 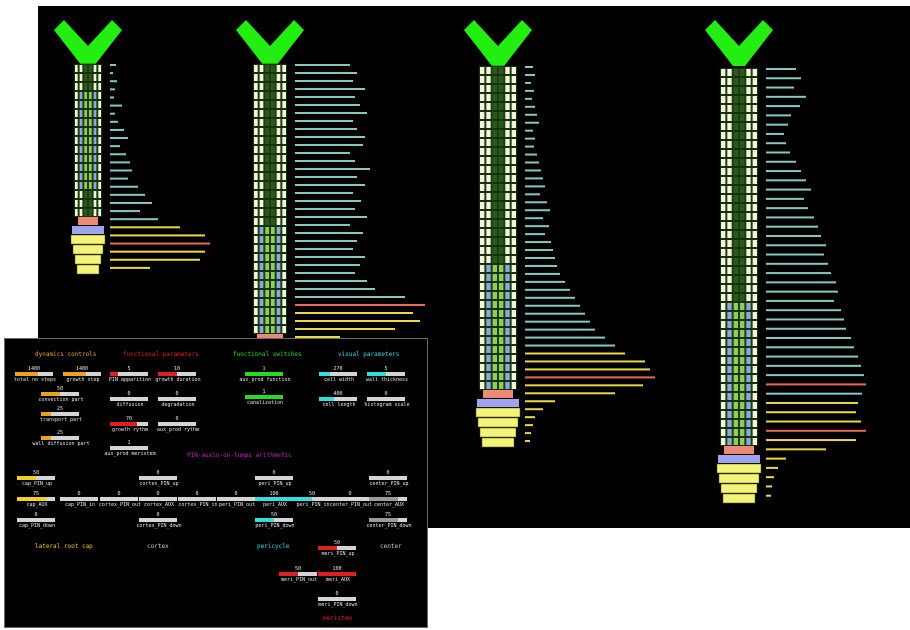 I want to click on aux-prod-rythm-slider: 0 aux_prod rythm, so click(x=182, y=424).